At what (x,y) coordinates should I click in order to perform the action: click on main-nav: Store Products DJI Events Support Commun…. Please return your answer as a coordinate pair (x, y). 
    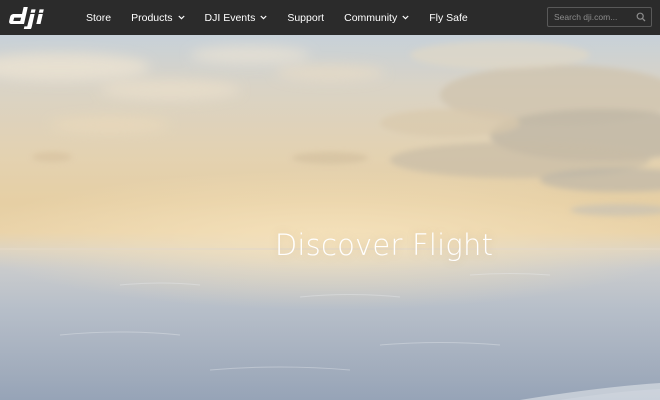
    Looking at the image, I should click on (277, 17).